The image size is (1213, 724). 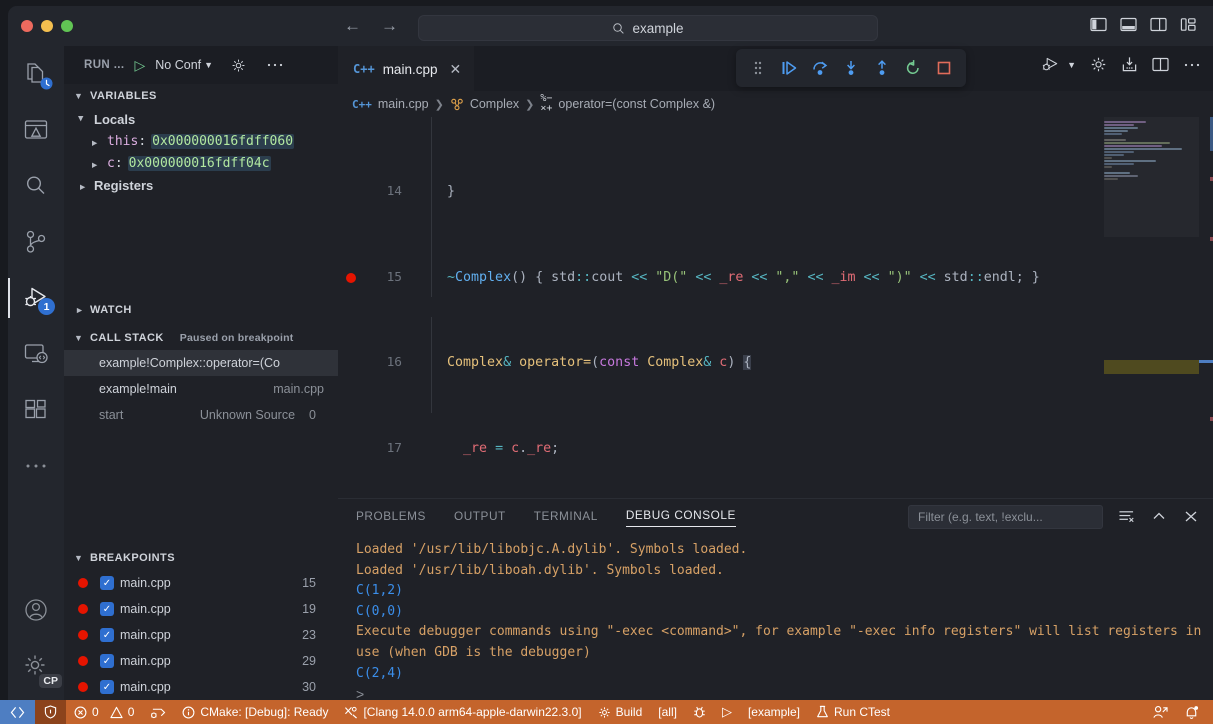 What do you see at coordinates (27, 26) in the screenshot?
I see `close-window-button` at bounding box center [27, 26].